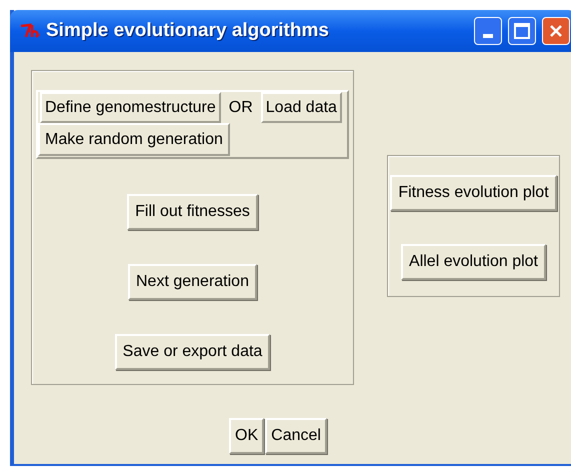  I want to click on random-generation-button: Make random generation, so click(134, 139).